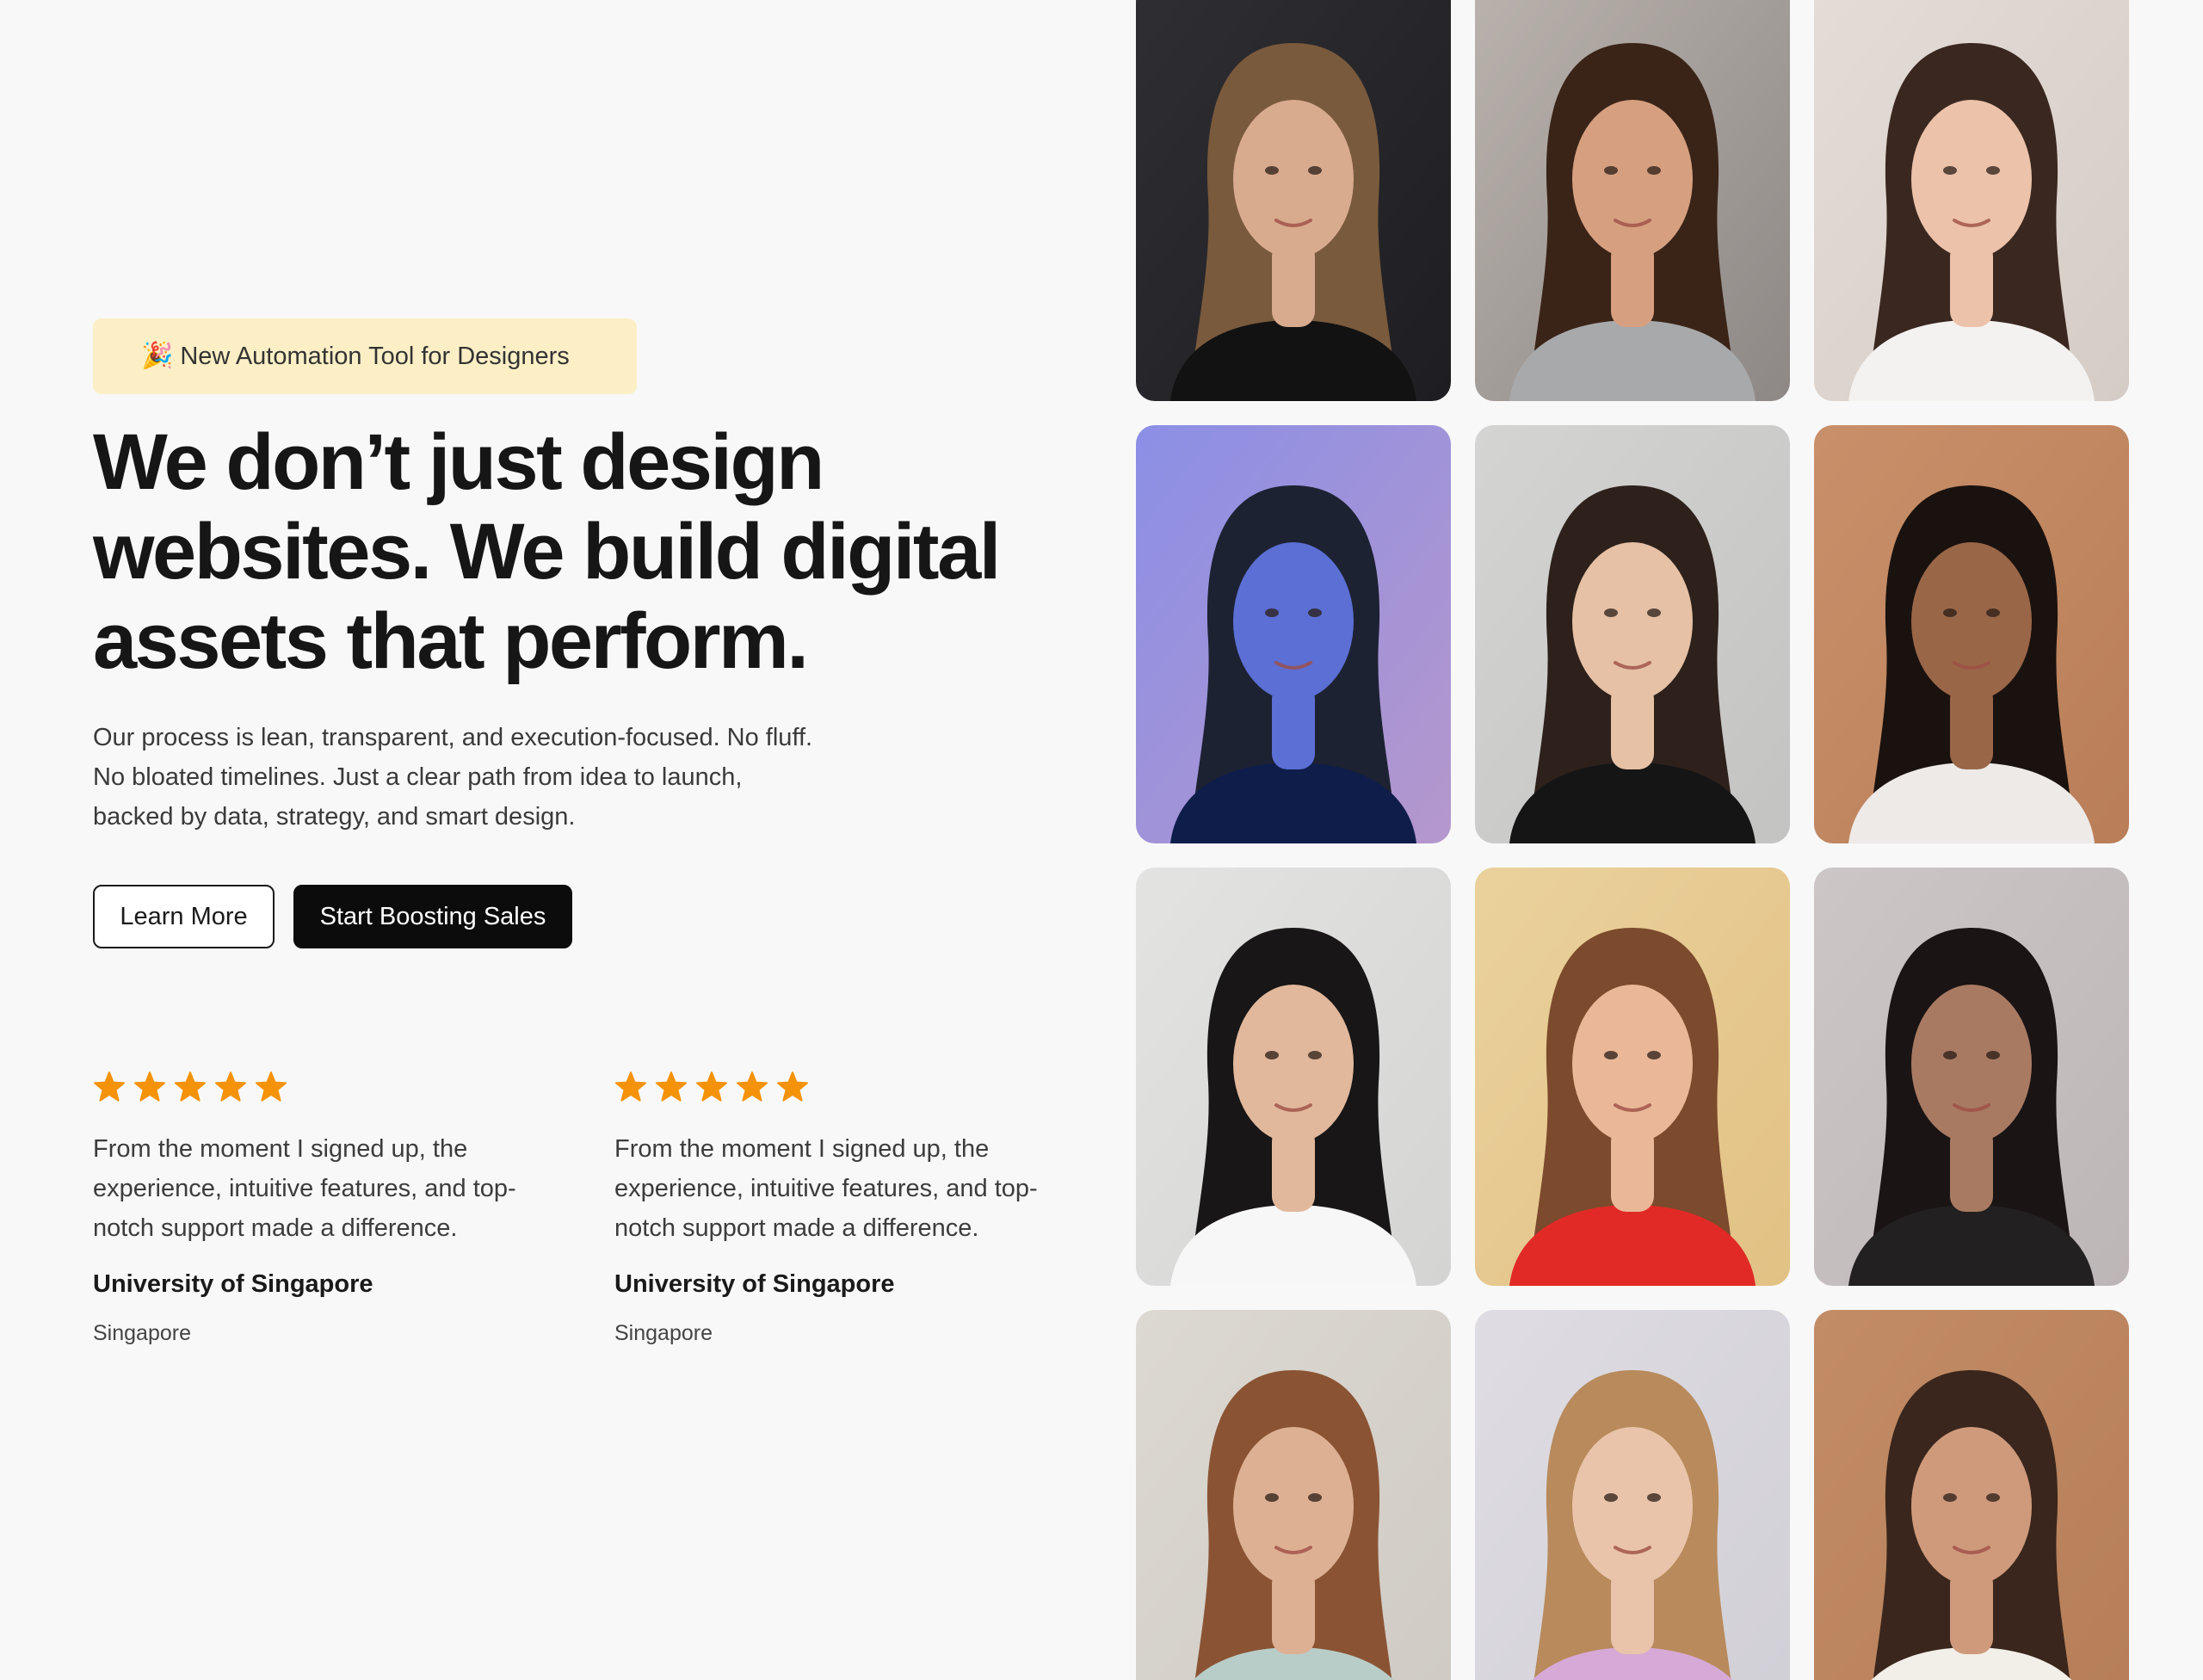  Describe the element at coordinates (375, 356) in the screenshot. I see `badge-text: New Automation Tool for Designers` at that location.